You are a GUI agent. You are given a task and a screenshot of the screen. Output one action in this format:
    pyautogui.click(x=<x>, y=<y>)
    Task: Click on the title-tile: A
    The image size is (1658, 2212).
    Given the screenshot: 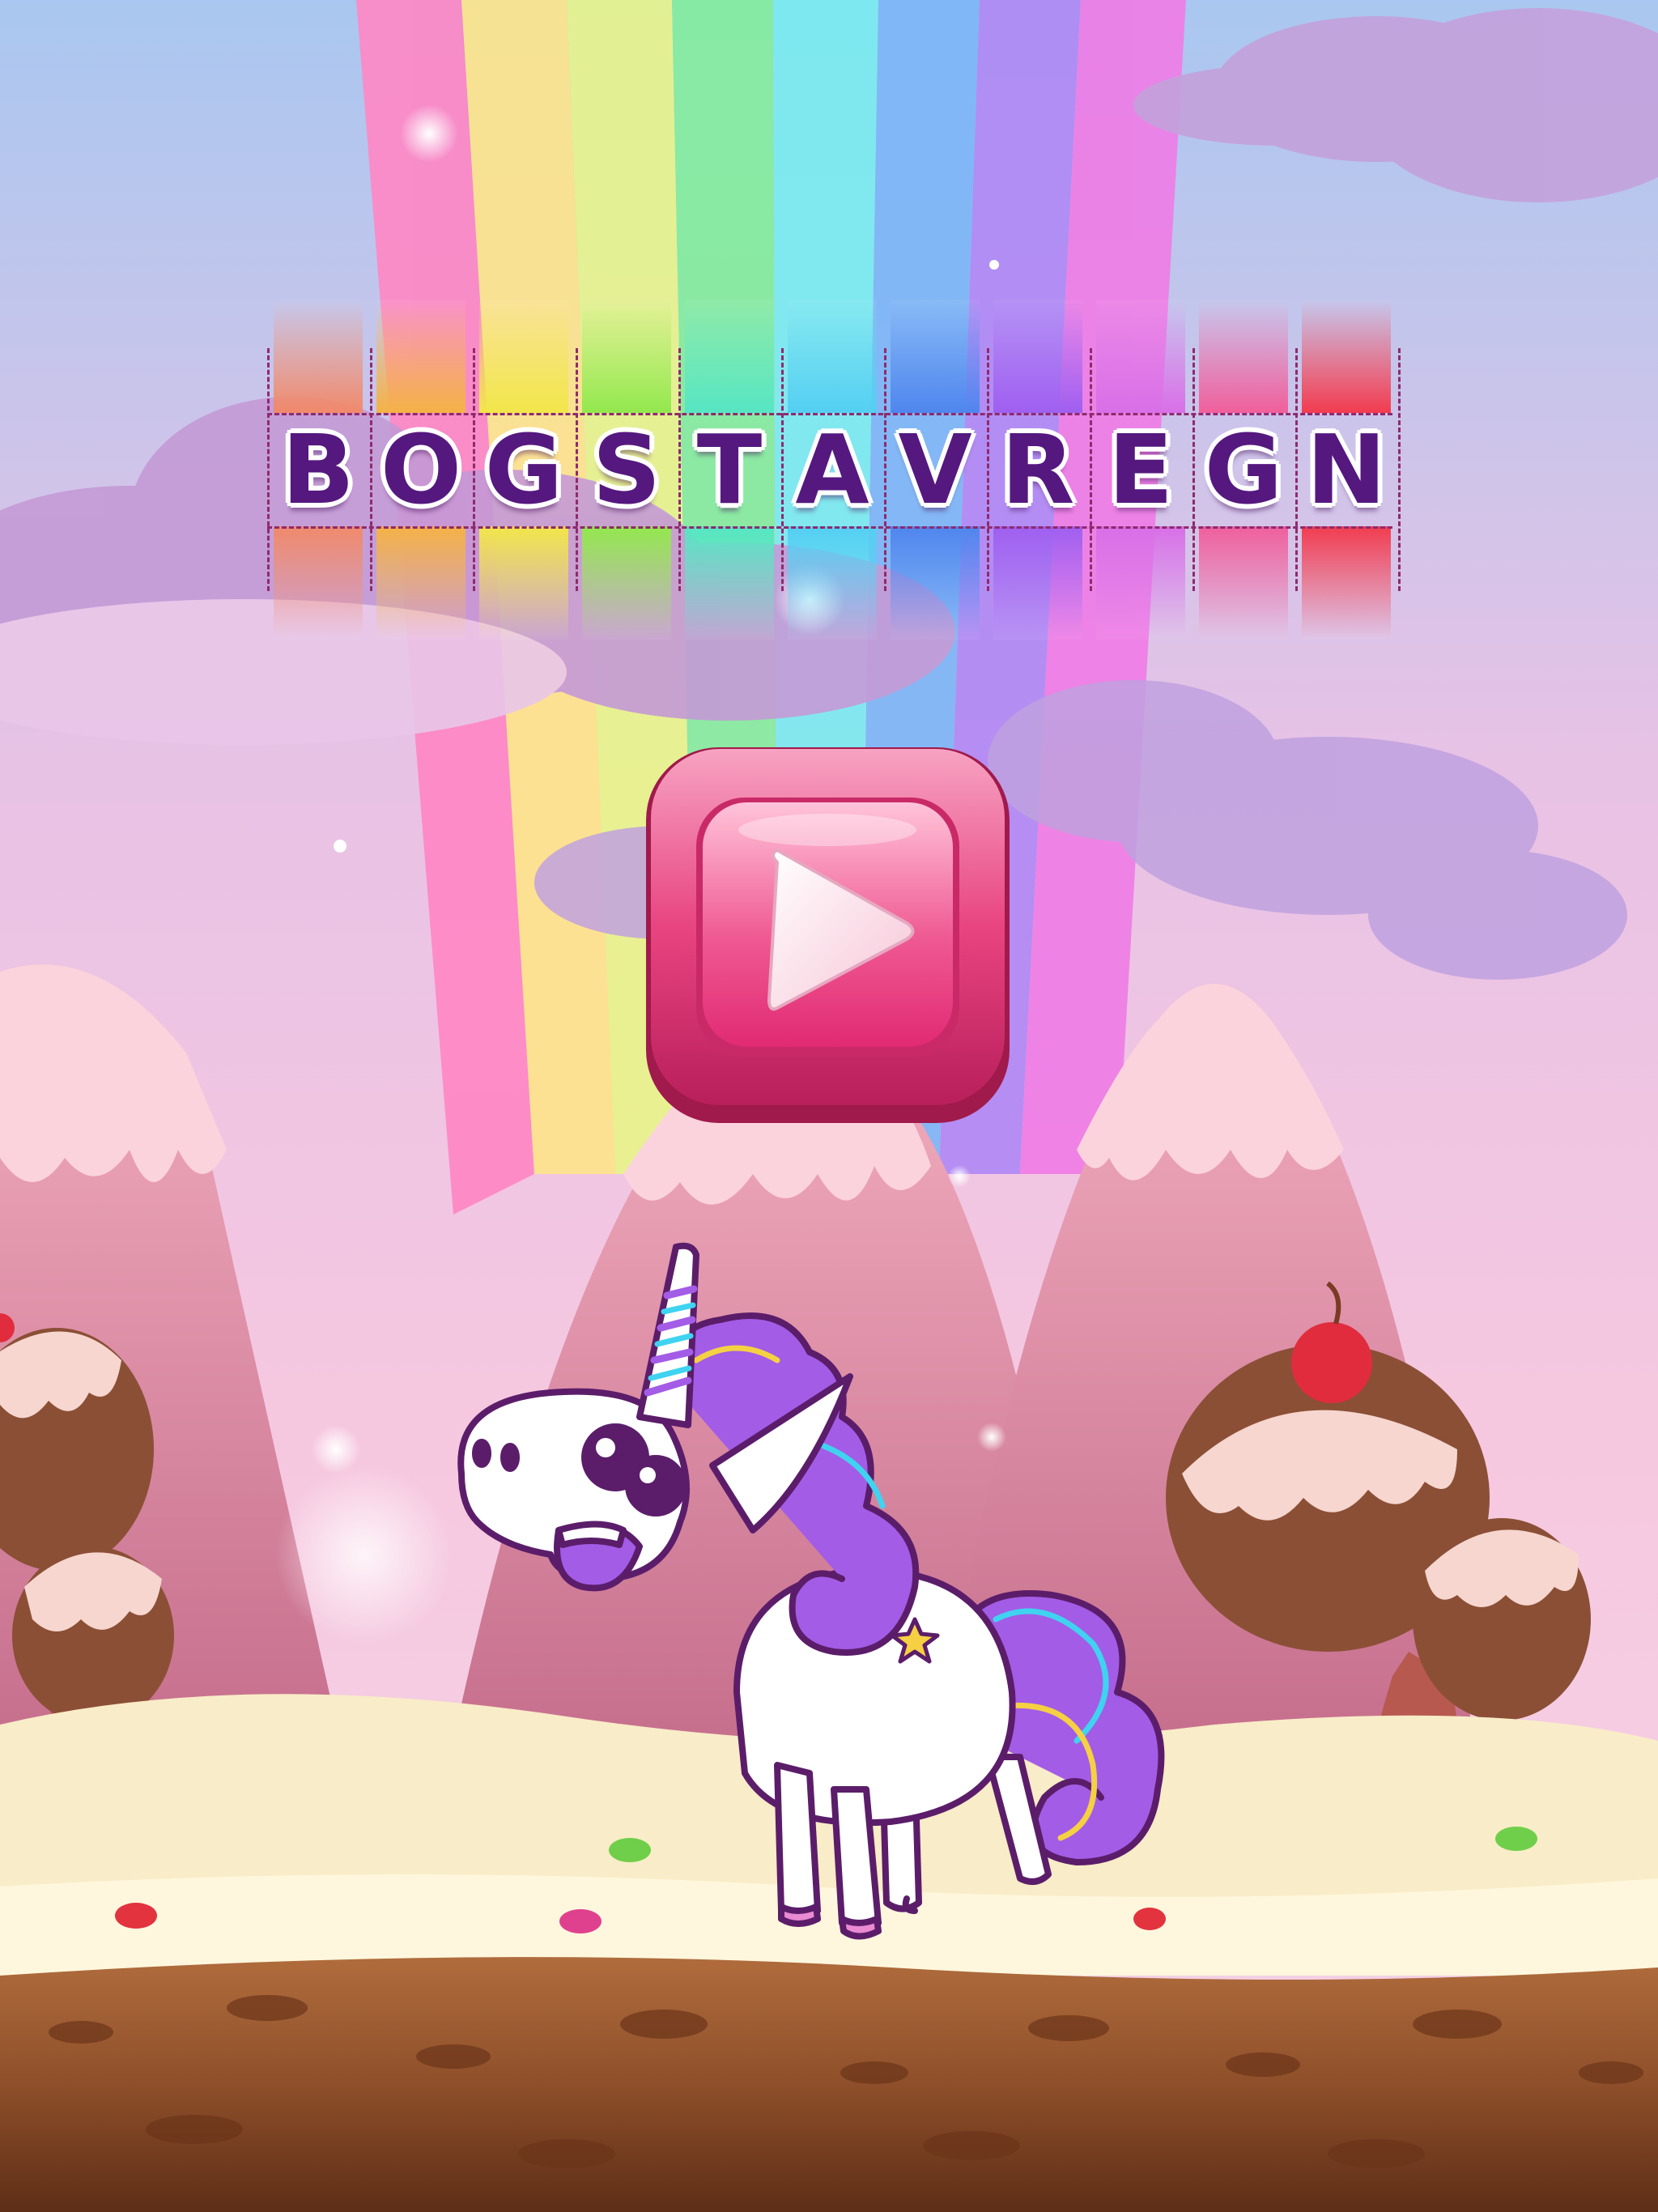 What is the action you would take?
    pyautogui.click(x=832, y=470)
    